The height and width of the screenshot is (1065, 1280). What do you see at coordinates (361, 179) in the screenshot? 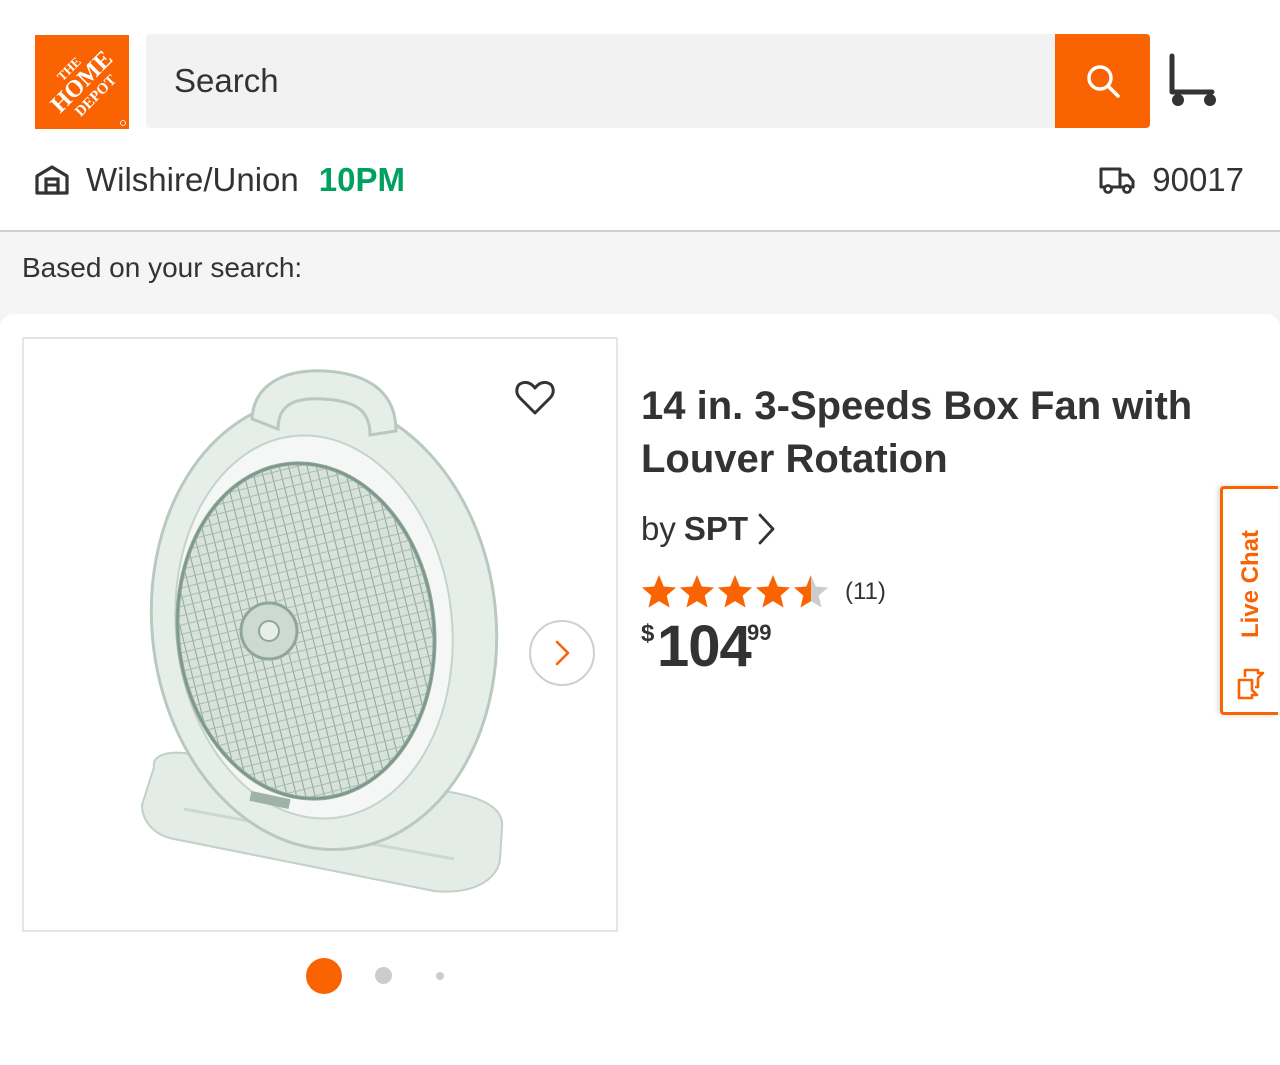
I see `store-hours: 10PM` at bounding box center [361, 179].